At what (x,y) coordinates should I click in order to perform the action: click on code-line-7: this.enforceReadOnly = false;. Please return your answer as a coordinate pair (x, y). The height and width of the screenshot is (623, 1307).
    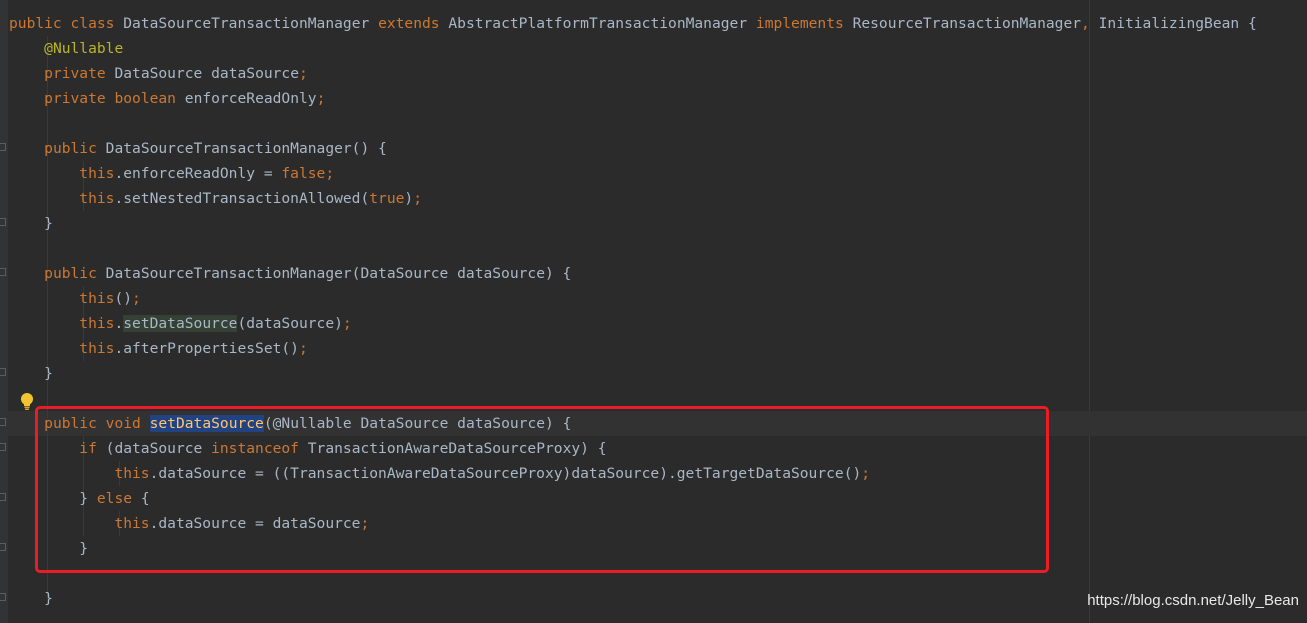
    Looking at the image, I should click on (171, 173).